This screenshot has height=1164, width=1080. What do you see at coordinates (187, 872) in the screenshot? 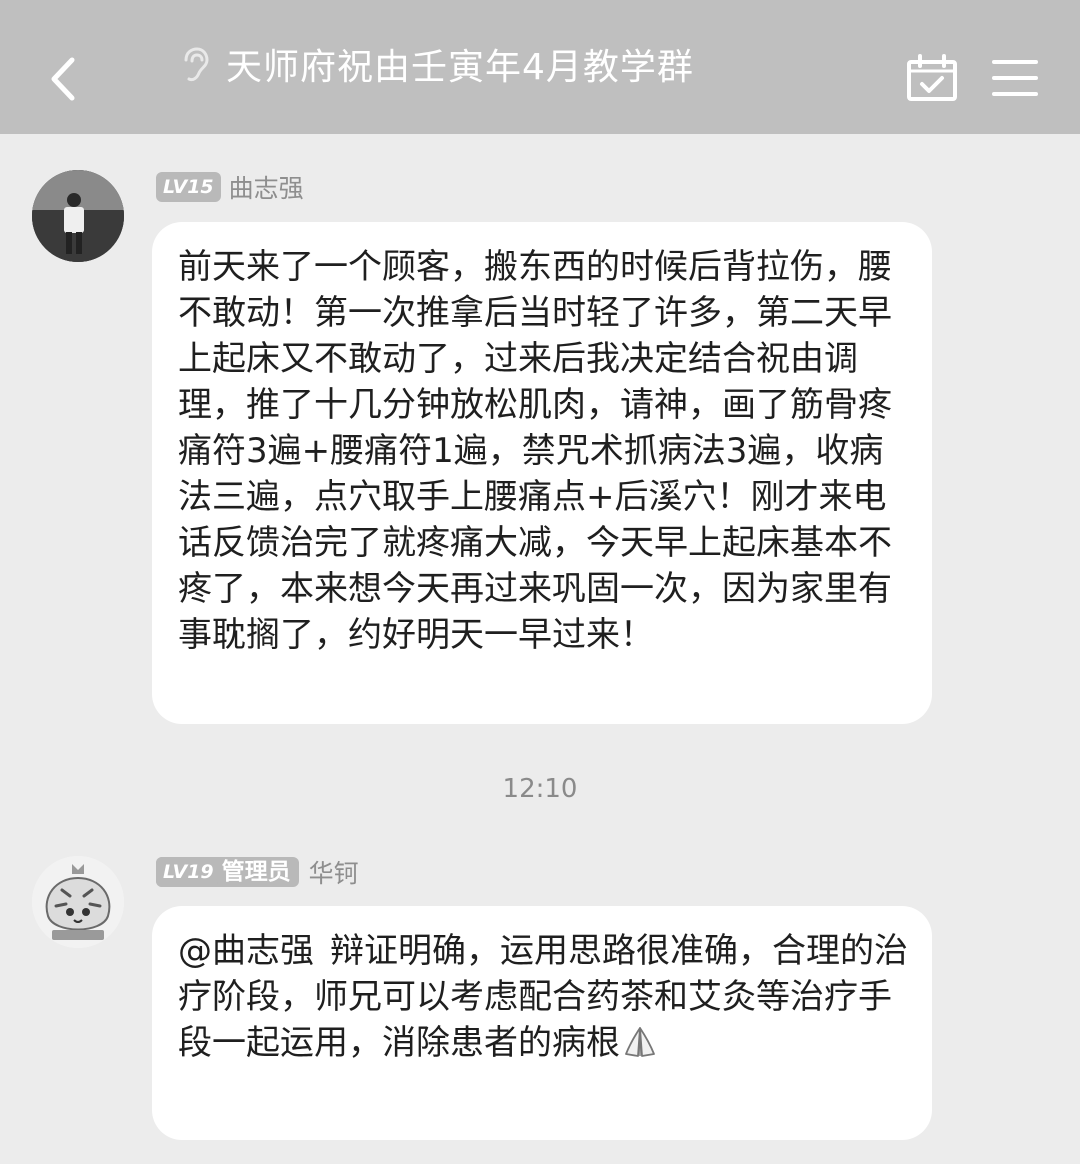
I see `level-badge: LV19` at bounding box center [187, 872].